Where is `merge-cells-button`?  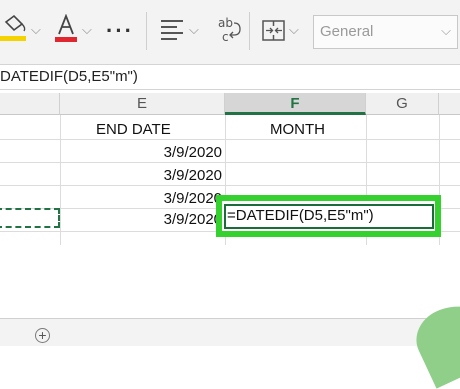
merge-cells-button is located at coordinates (274, 31).